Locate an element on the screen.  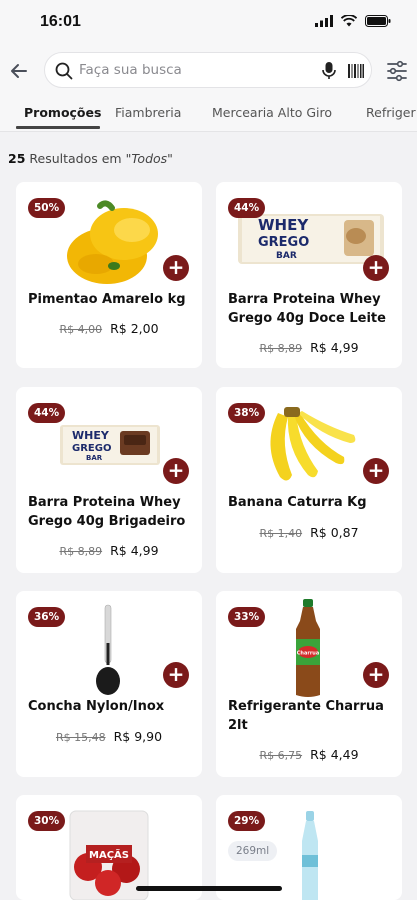
bar-text-2: BAR is located at coordinates (94, 458).